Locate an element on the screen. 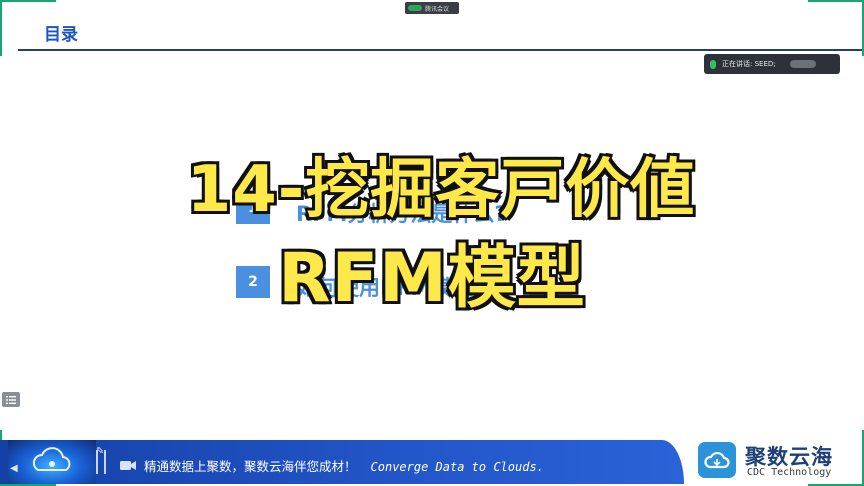  camera-icon is located at coordinates (128, 465).